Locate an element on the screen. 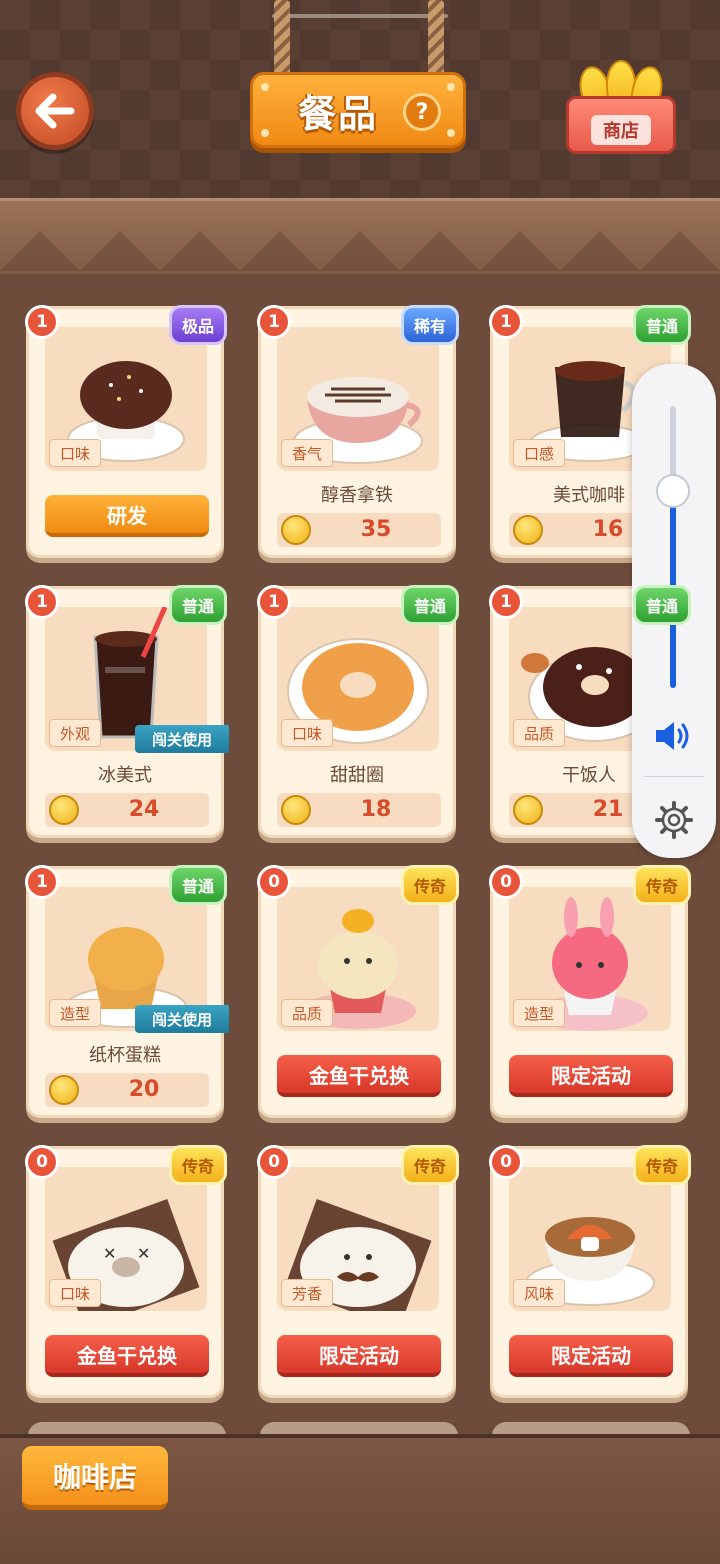  price-value: 18 is located at coordinates (376, 809).